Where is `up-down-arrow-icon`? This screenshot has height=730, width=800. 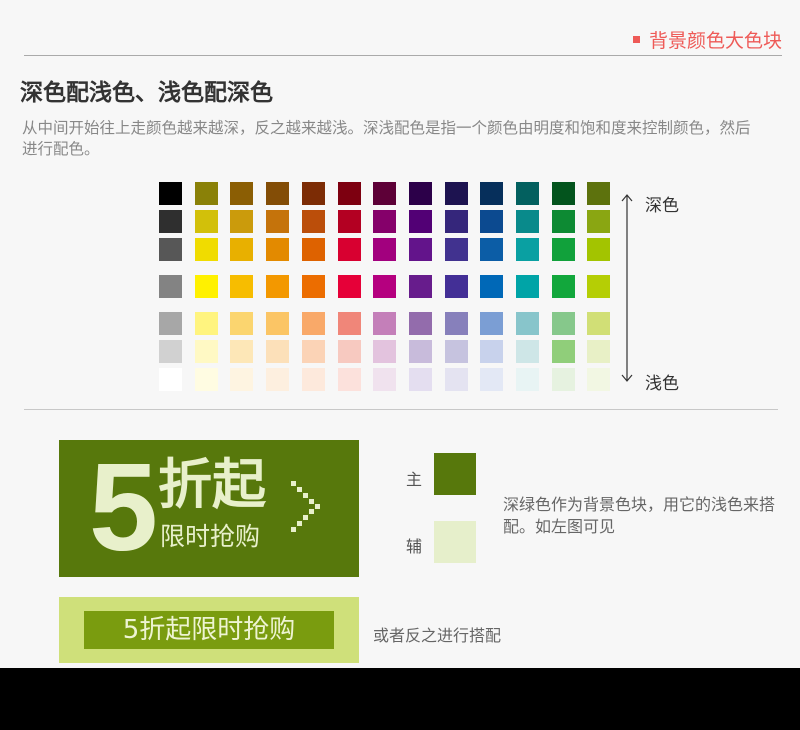
up-down-arrow-icon is located at coordinates (627, 288).